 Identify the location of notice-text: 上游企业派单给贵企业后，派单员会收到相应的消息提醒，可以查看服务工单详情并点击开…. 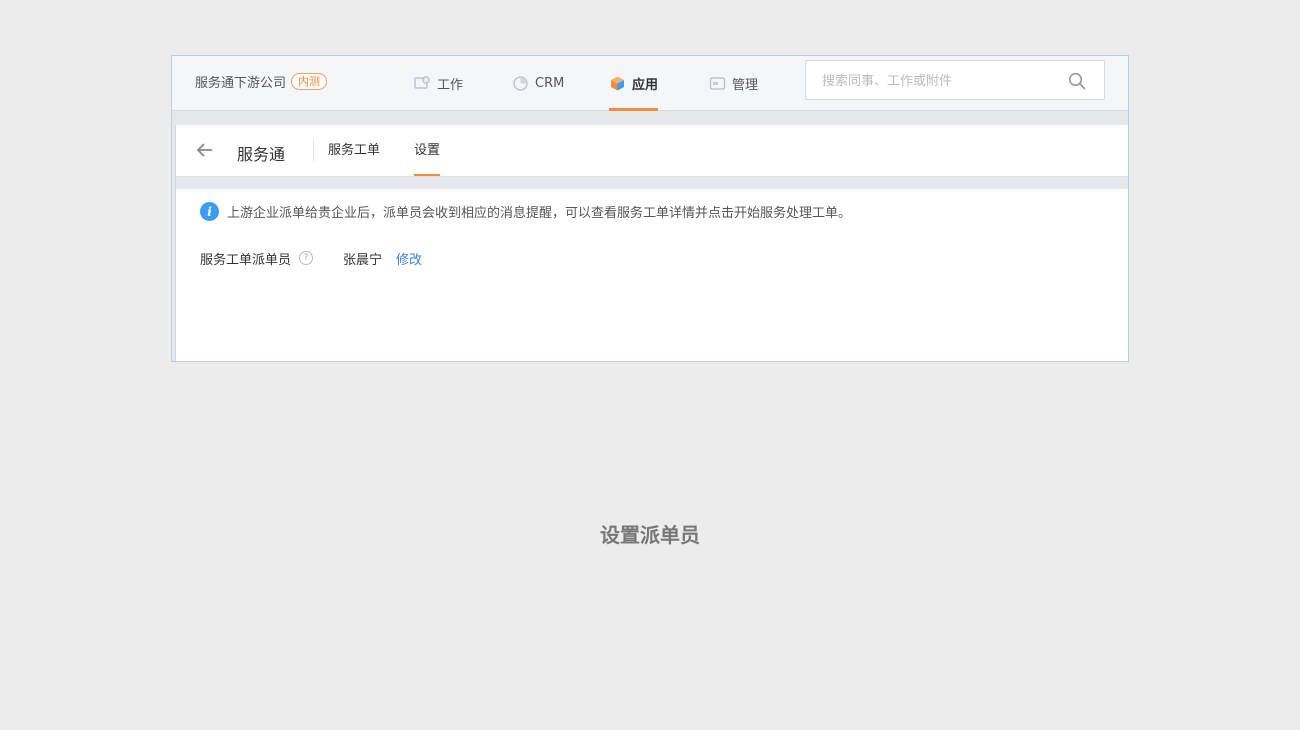
(539, 213).